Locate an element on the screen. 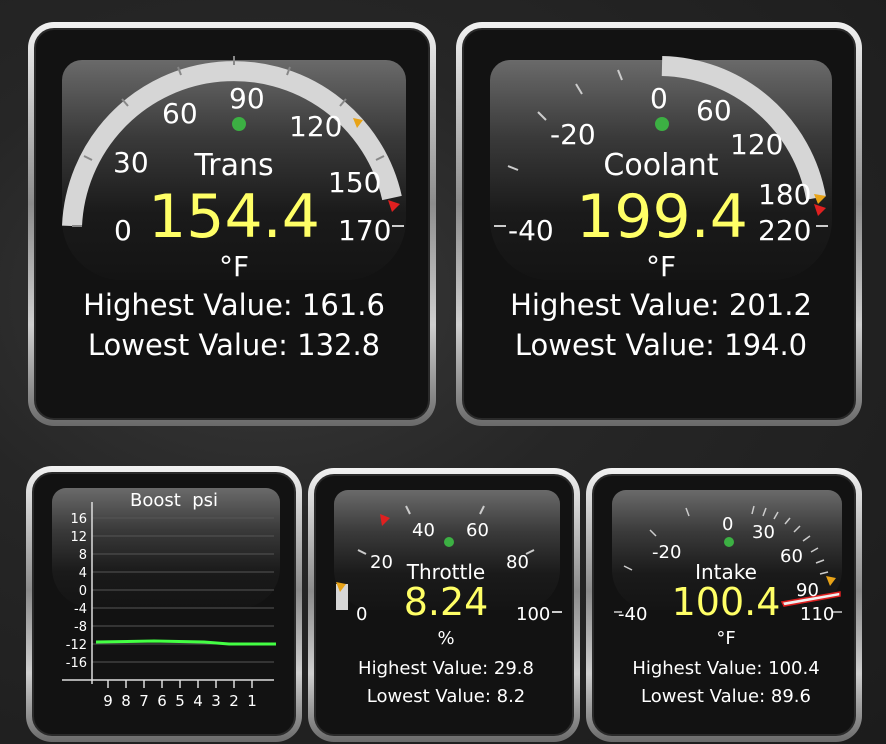 Image resolution: width=886 pixels, height=744 pixels. boost-x-tick: 3 is located at coordinates (216, 701).